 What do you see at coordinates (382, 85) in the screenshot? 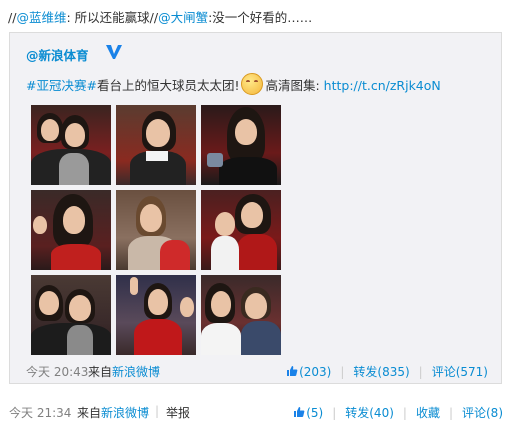
I see `gallery-url-link: http://t.cn/zRjk4oN` at bounding box center [382, 85].